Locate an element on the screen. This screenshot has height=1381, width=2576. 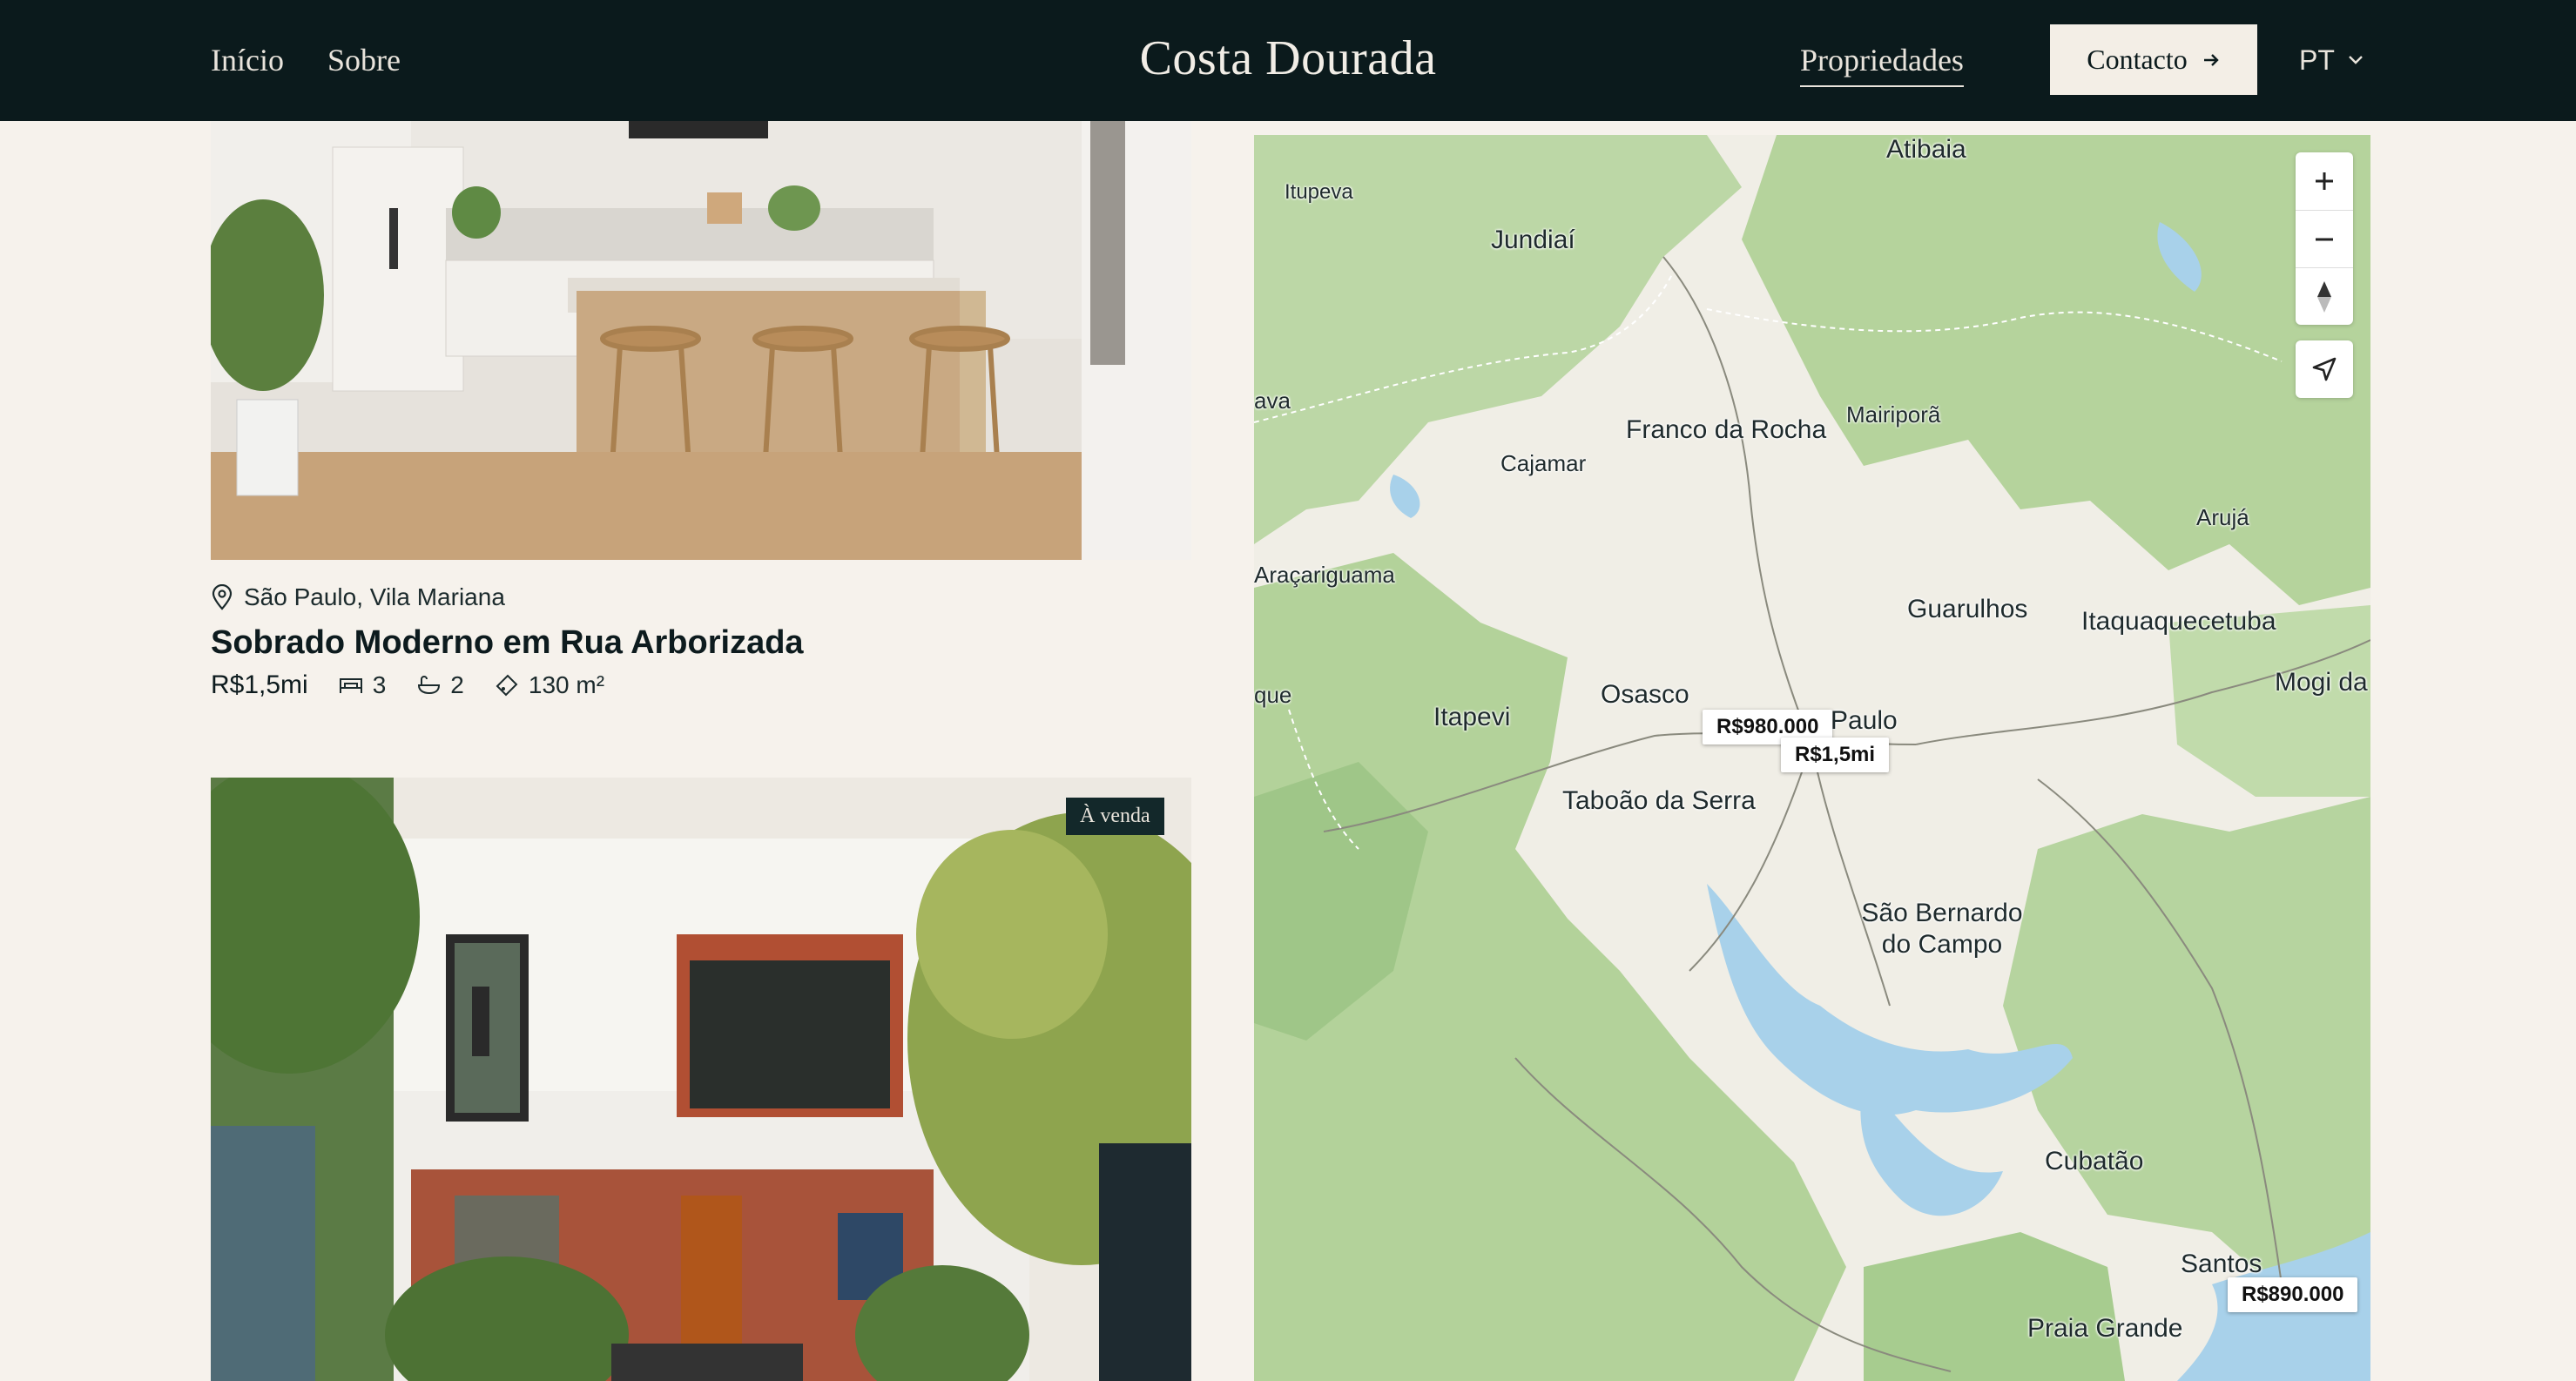
map-label-sao-paulo: Paulo is located at coordinates (1865, 720).